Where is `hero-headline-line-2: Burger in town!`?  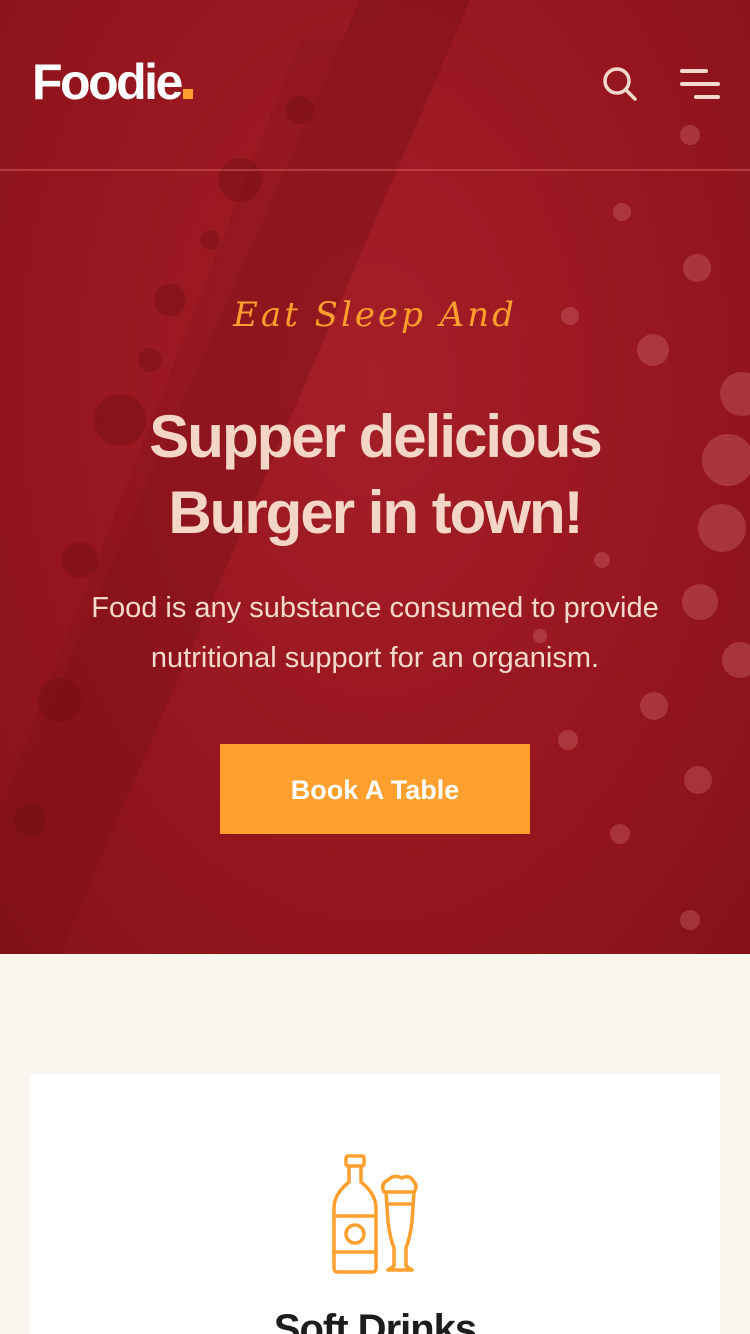
hero-headline-line-2: Burger in town! is located at coordinates (375, 512).